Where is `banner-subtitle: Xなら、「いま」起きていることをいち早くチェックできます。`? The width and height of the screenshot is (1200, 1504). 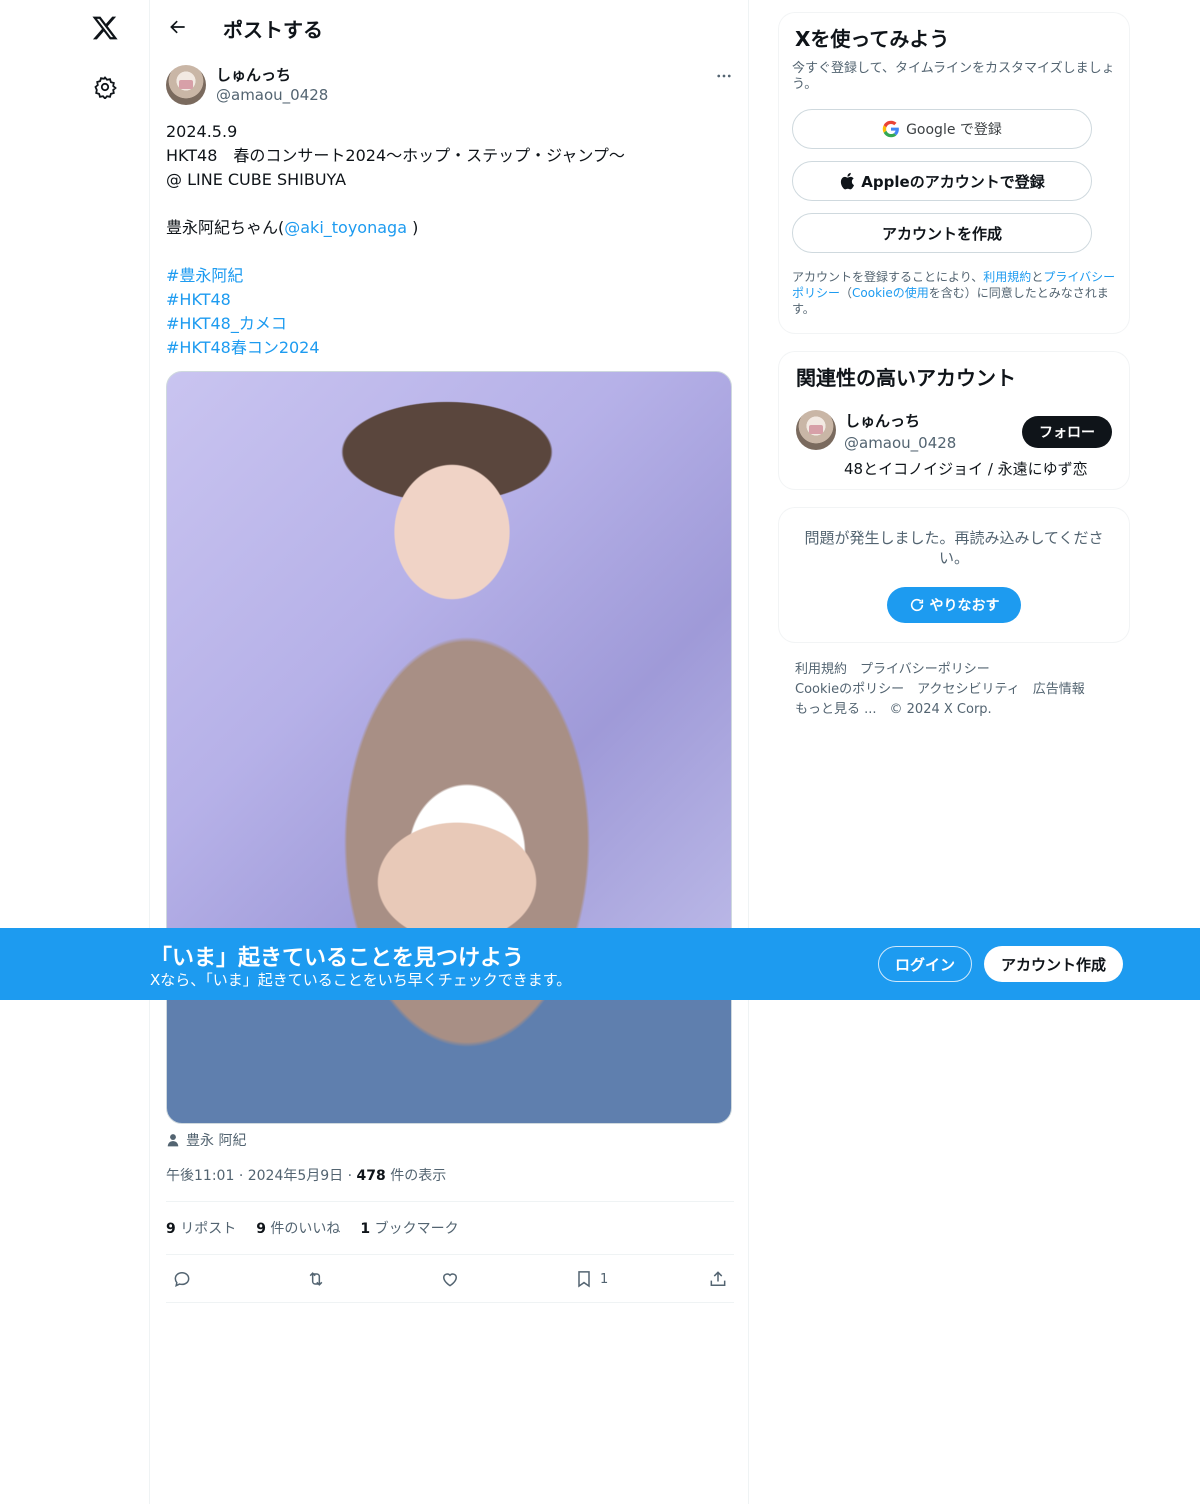 banner-subtitle: Xなら、「いま」起きていることをいち早くチェックできます。 is located at coordinates (361, 980).